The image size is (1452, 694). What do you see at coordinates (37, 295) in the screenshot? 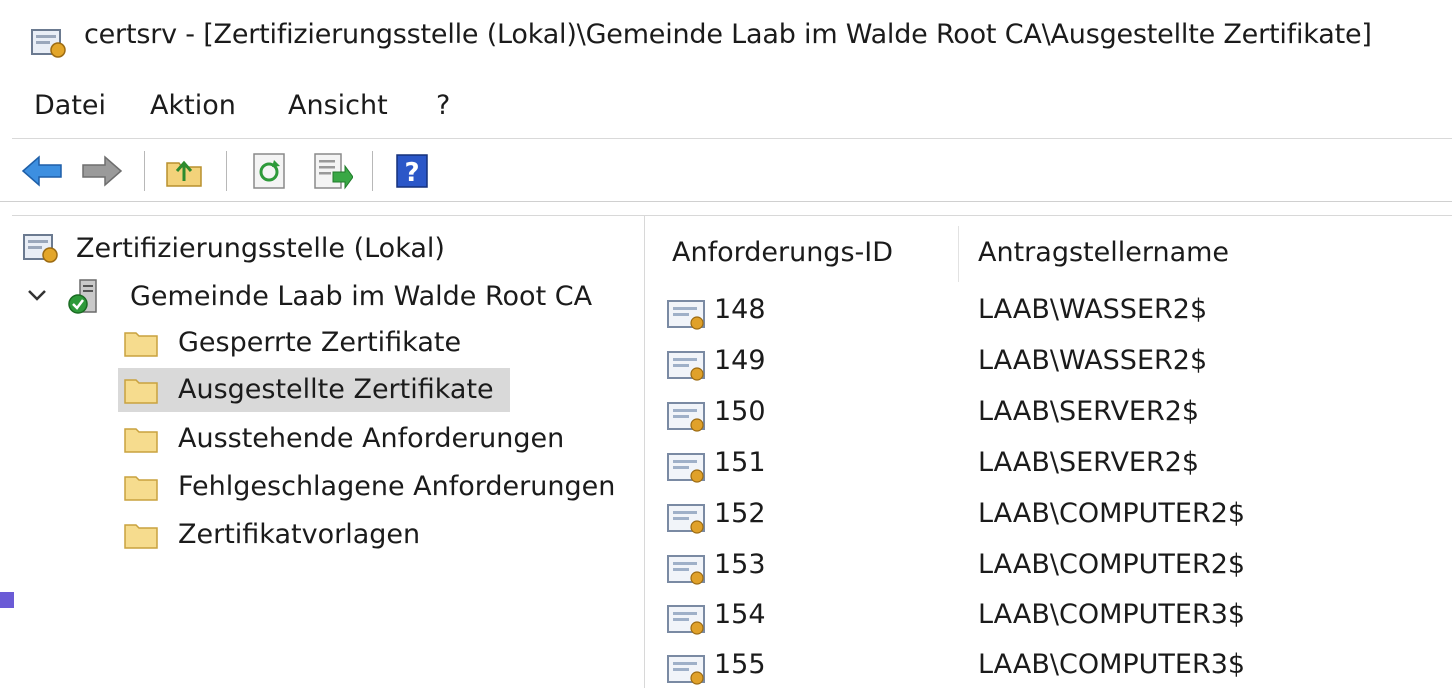
I see `chevron-down-icon` at bounding box center [37, 295].